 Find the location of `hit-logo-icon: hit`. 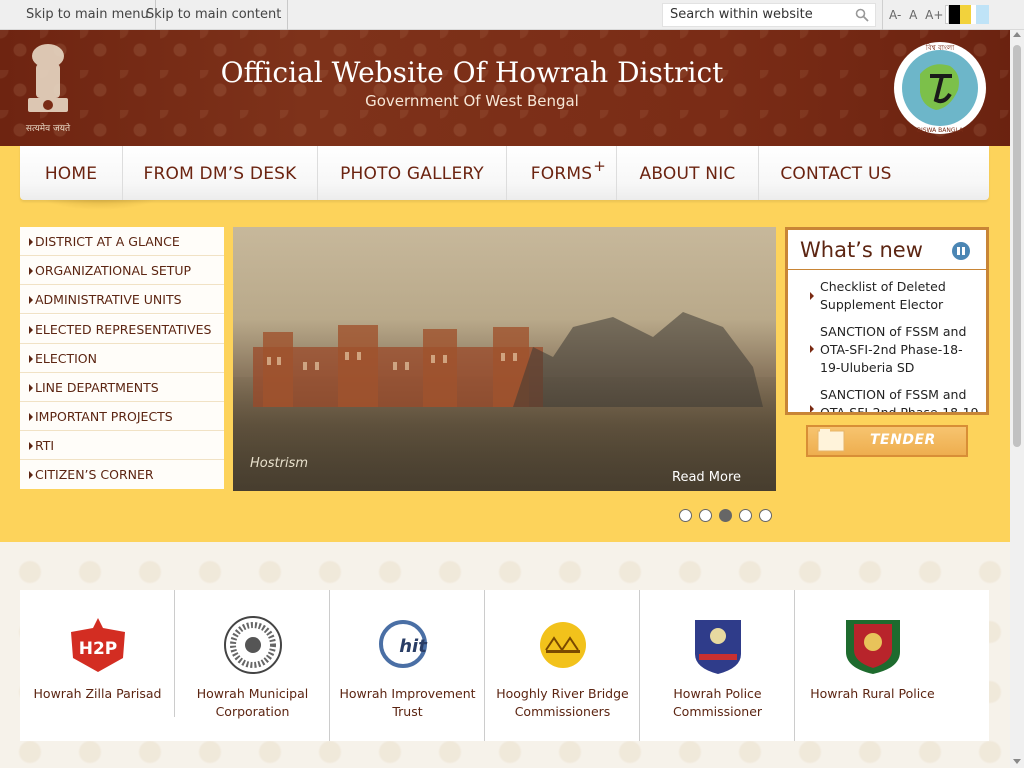

hit-logo-icon: hit is located at coordinates (403, 644).